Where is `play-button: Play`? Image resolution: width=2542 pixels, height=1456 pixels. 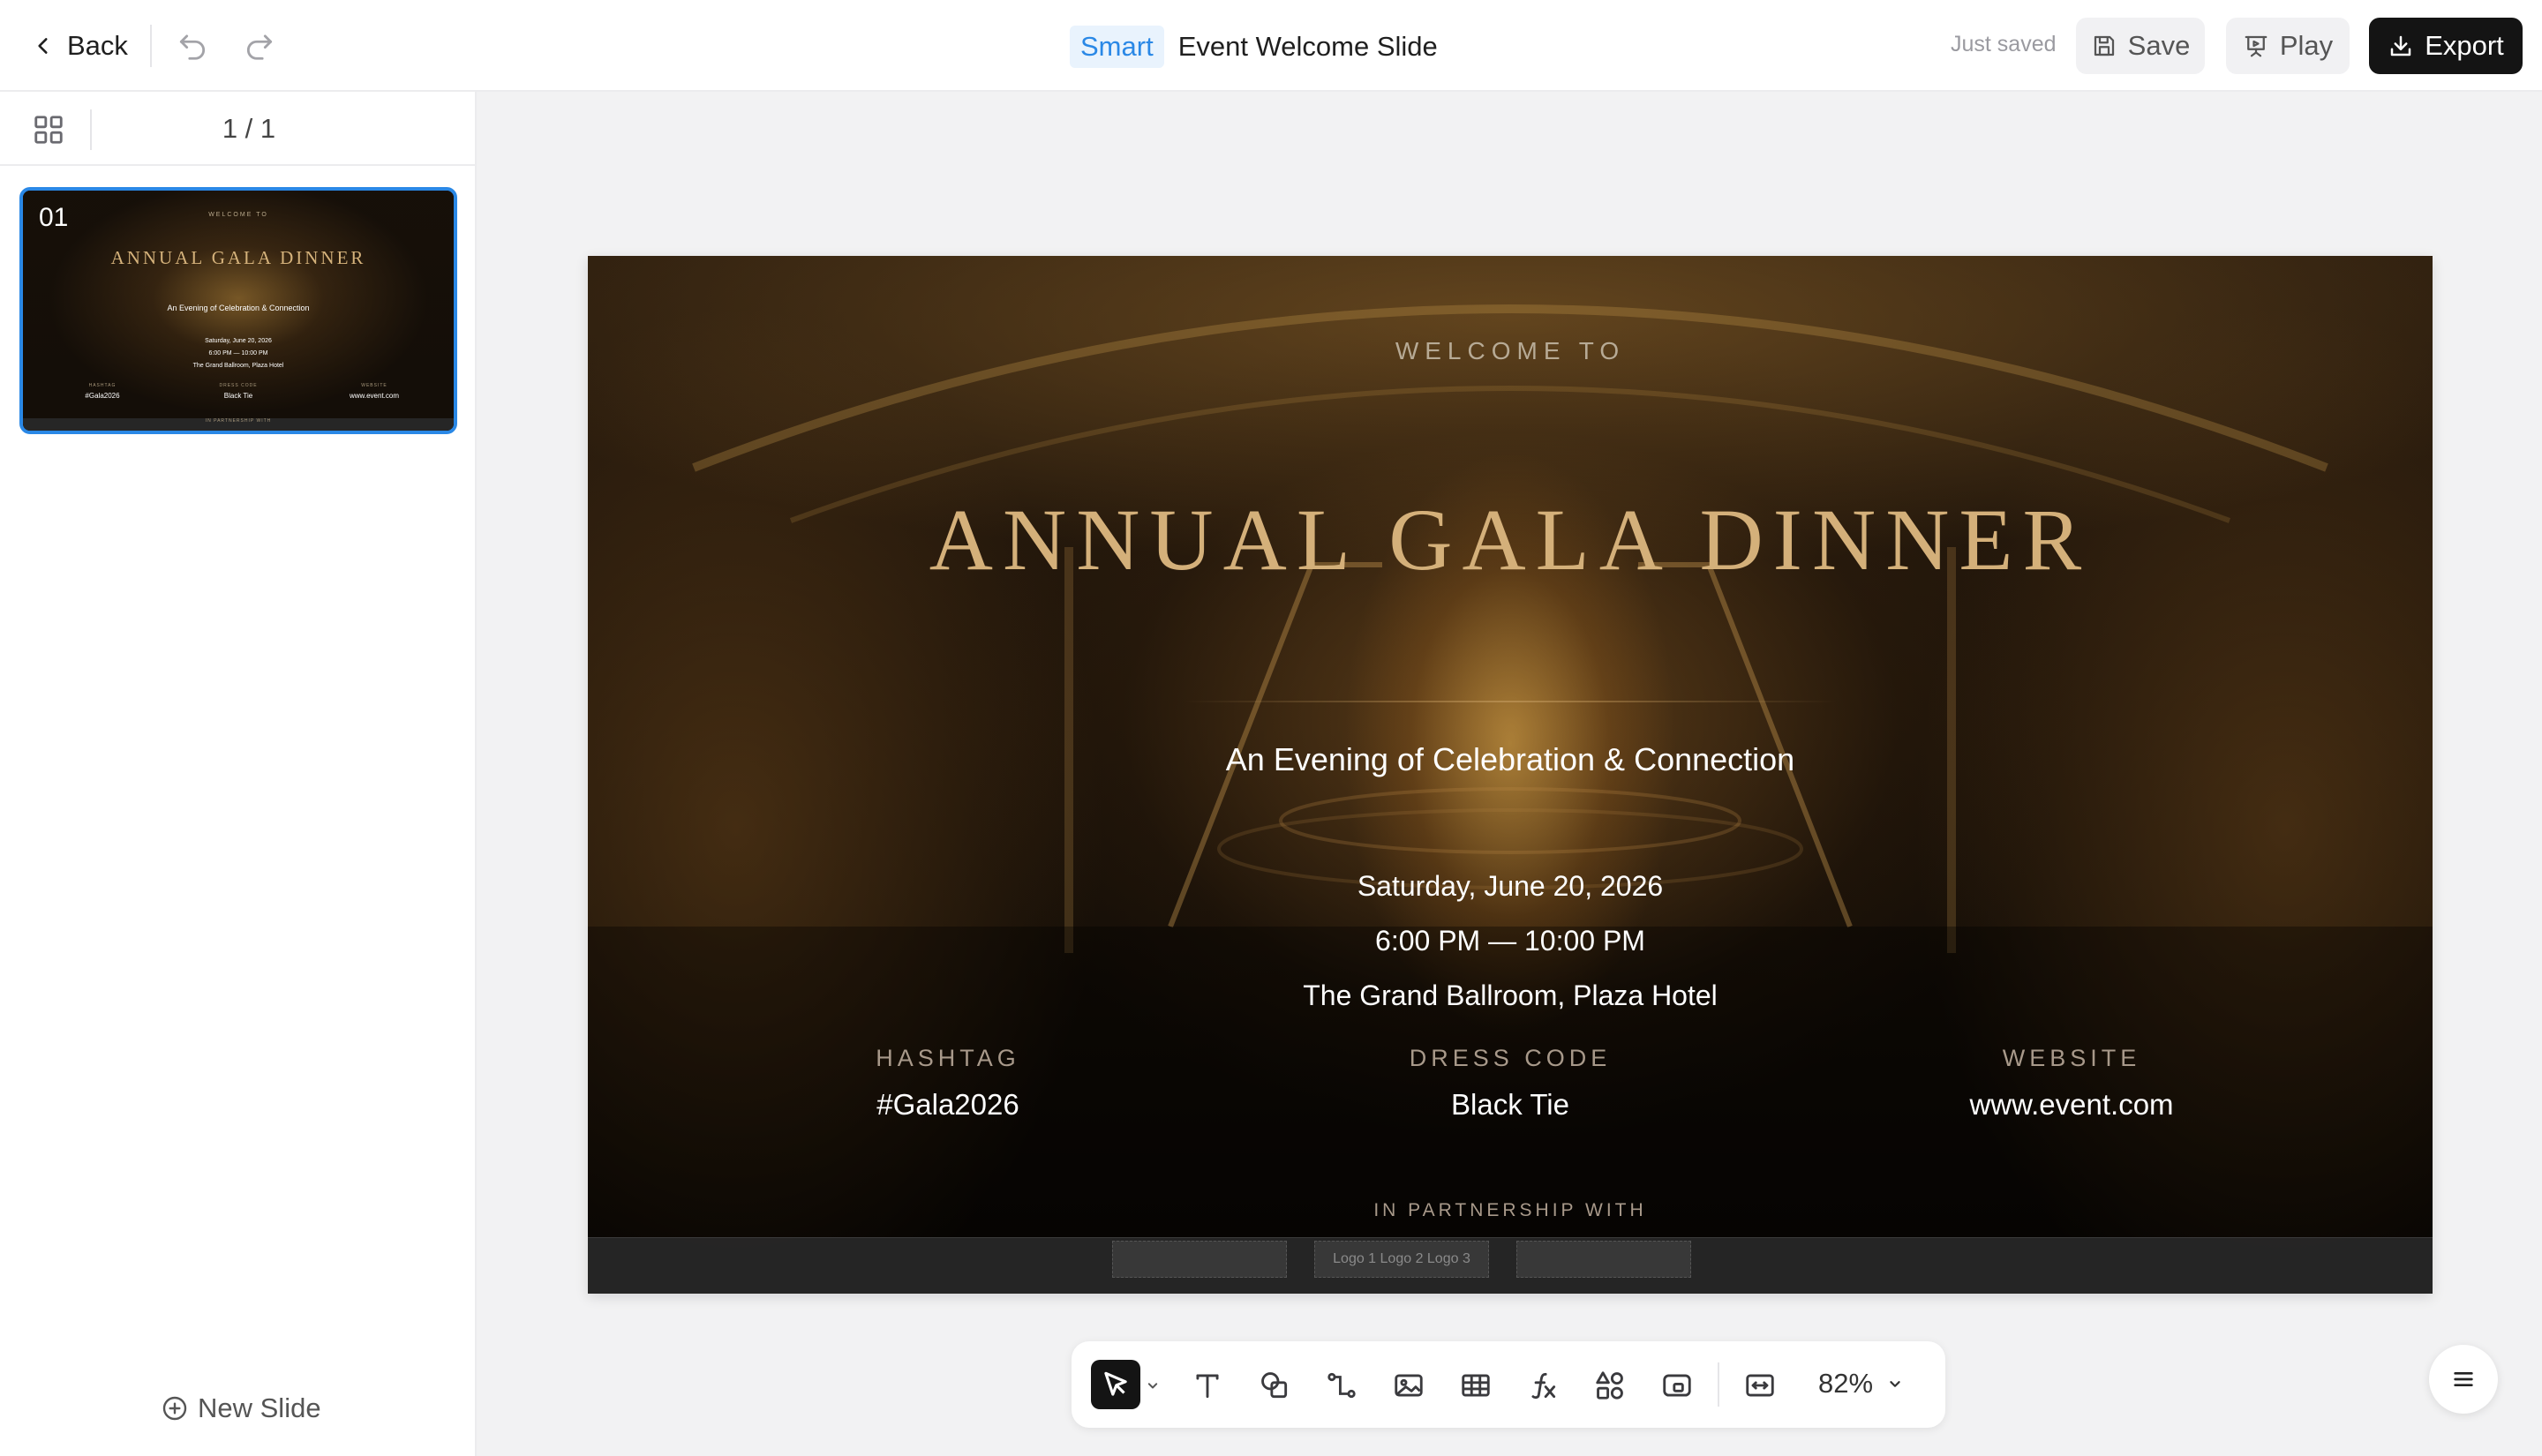 play-button: Play is located at coordinates (2288, 46).